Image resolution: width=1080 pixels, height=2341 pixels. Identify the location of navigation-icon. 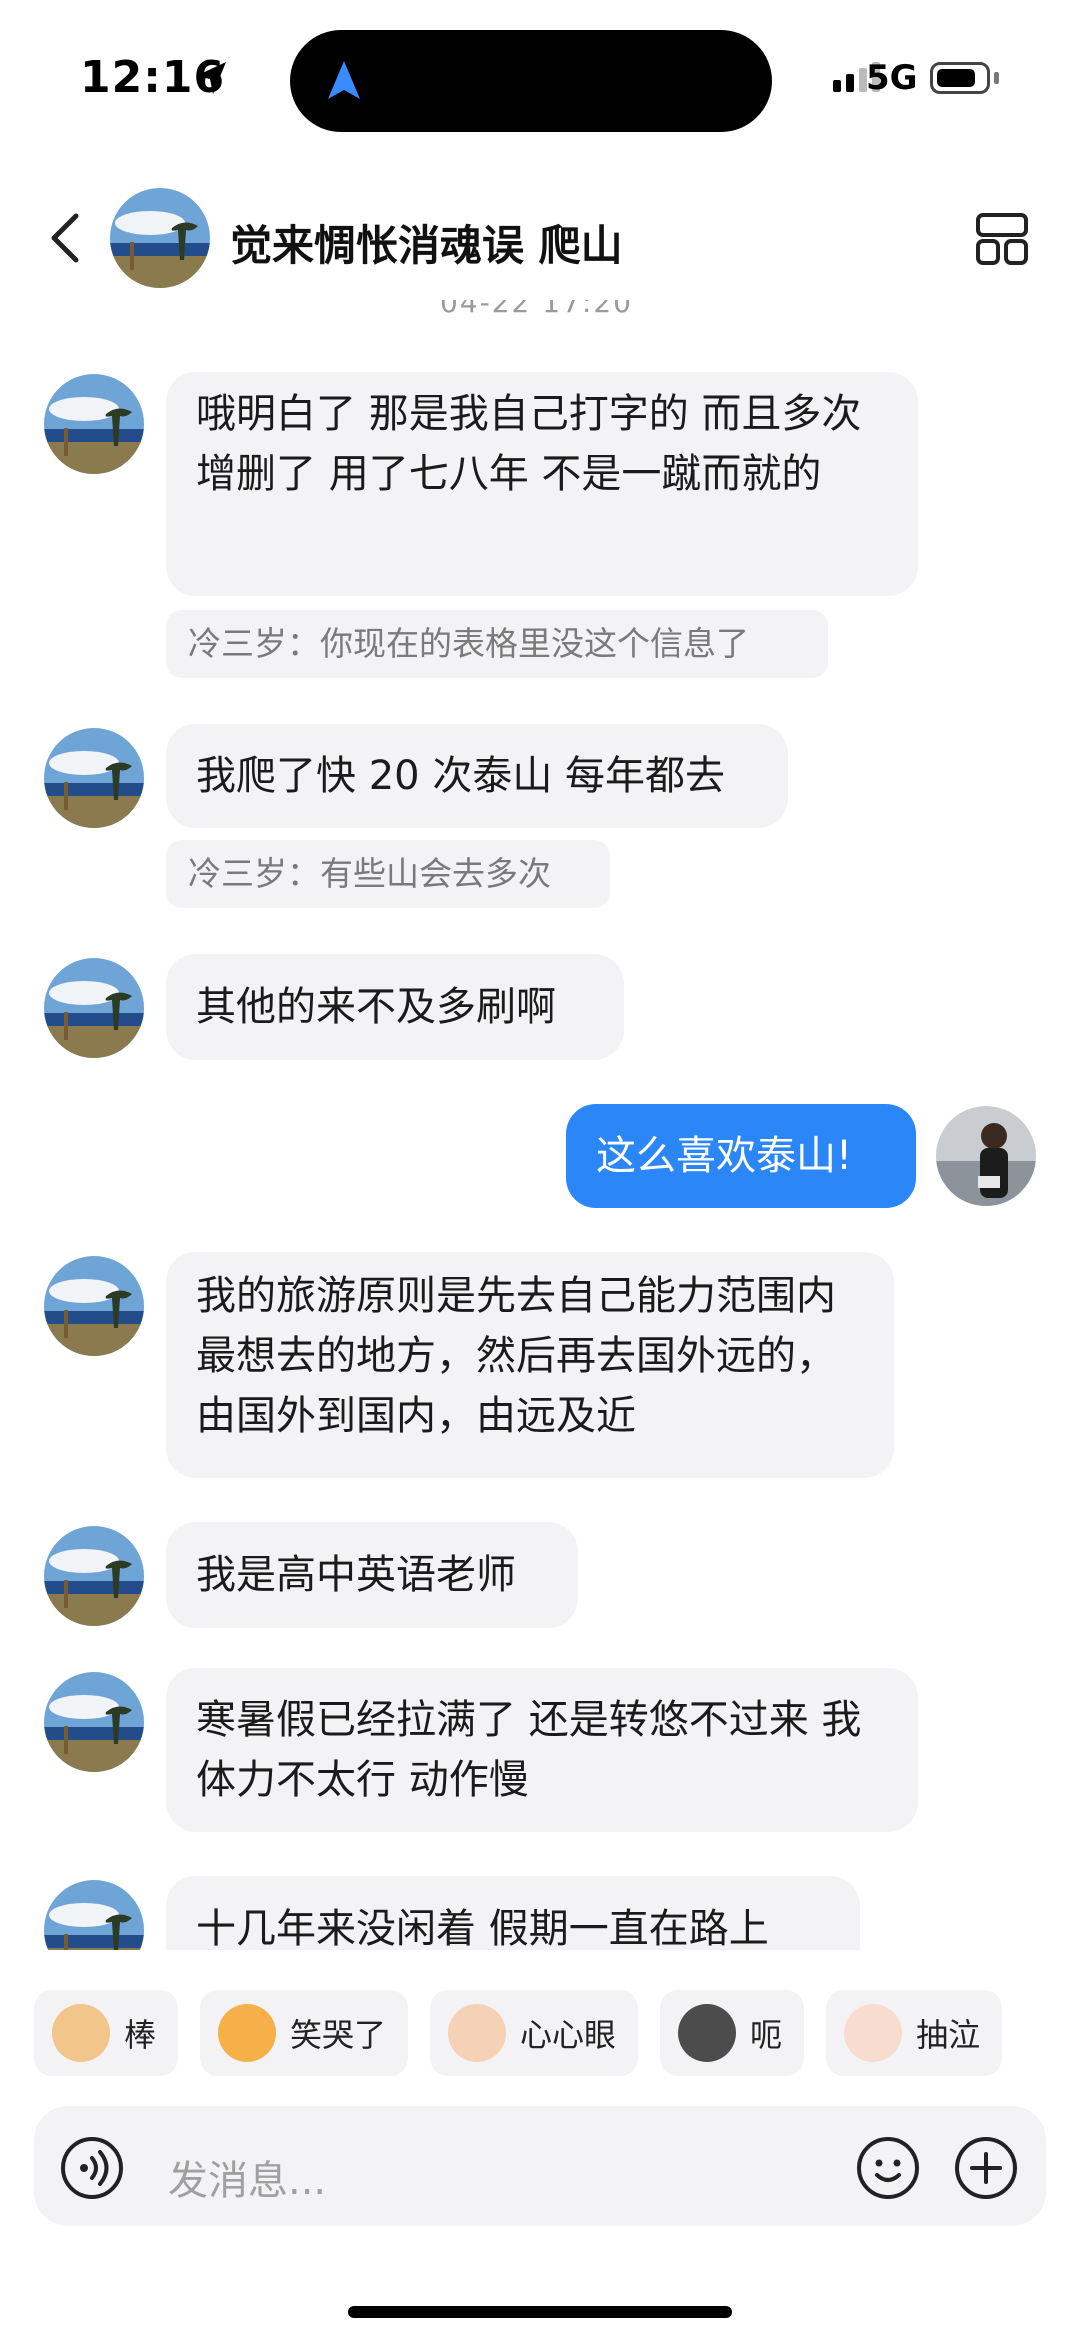
(344, 80).